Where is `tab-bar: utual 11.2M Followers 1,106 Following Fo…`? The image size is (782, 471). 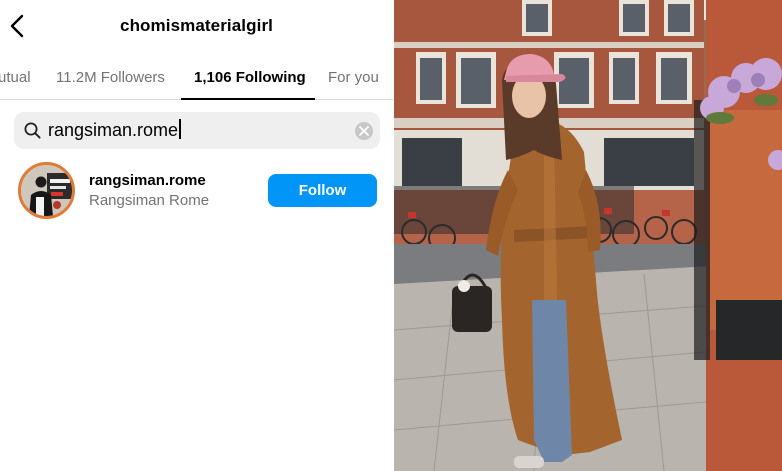 tab-bar: utual 11.2M Followers 1,106 Following Fo… is located at coordinates (196, 80).